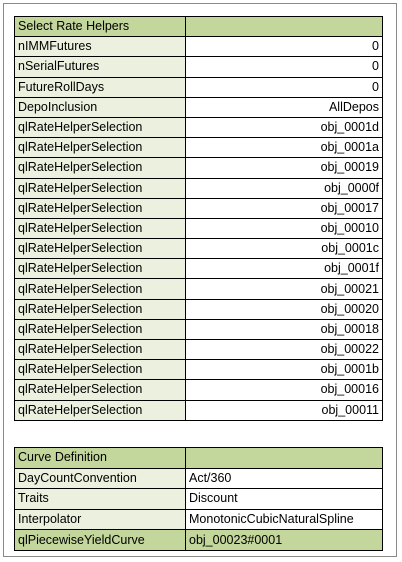  I want to click on selection-row: qlRateHelperSelection obj_00016, so click(198, 390).